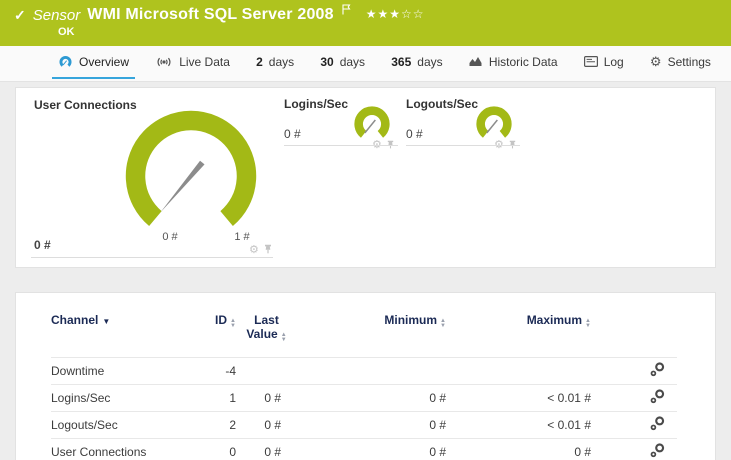 The width and height of the screenshot is (731, 460). Describe the element at coordinates (223, 449) in the screenshot. I see `channel-id-cell: 0` at that location.